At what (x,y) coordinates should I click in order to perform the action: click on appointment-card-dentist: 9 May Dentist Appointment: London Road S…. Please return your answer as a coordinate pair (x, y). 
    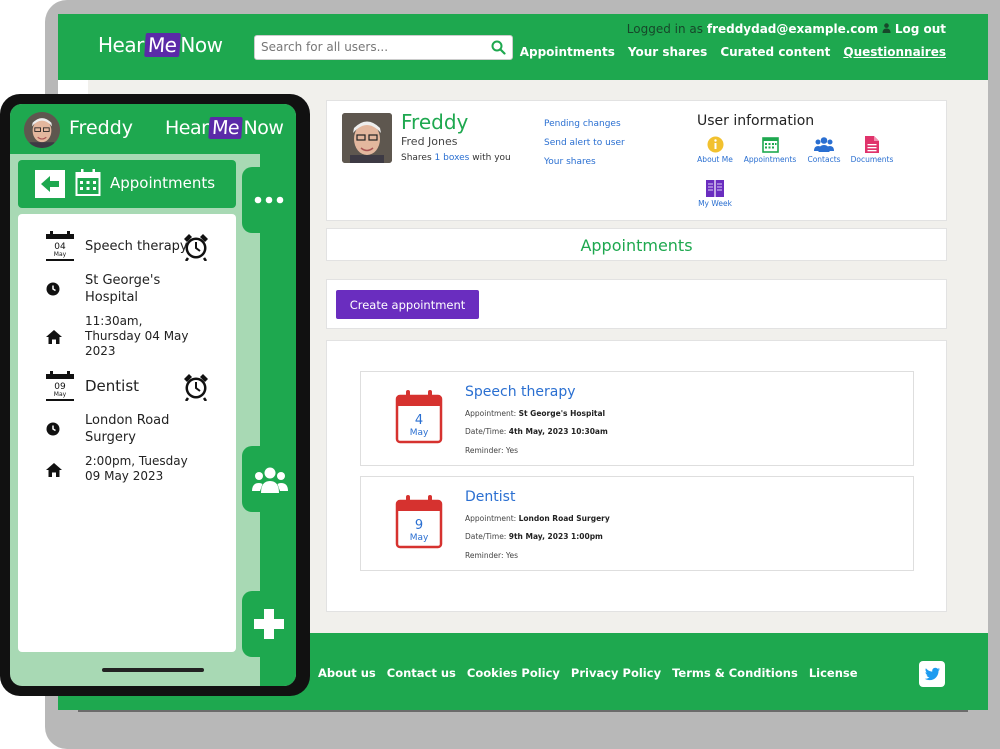
    Looking at the image, I should click on (637, 523).